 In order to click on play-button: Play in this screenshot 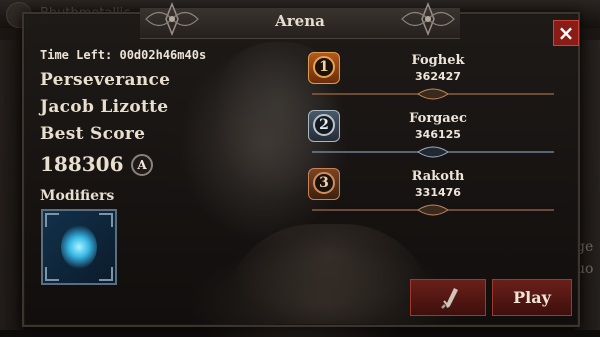, I will do `click(532, 297)`.